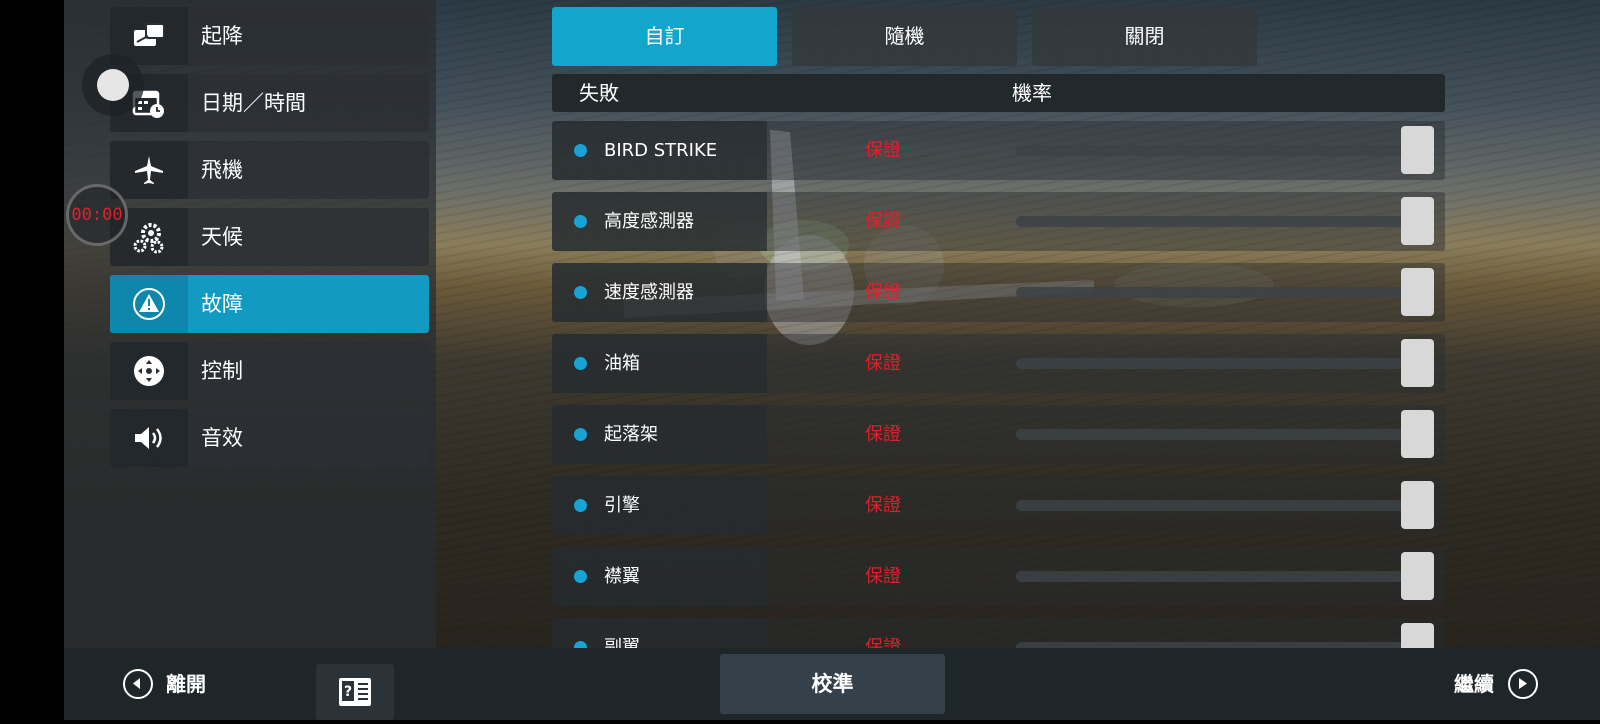  I want to click on sidebar-item-failures: 故障, so click(269, 304).